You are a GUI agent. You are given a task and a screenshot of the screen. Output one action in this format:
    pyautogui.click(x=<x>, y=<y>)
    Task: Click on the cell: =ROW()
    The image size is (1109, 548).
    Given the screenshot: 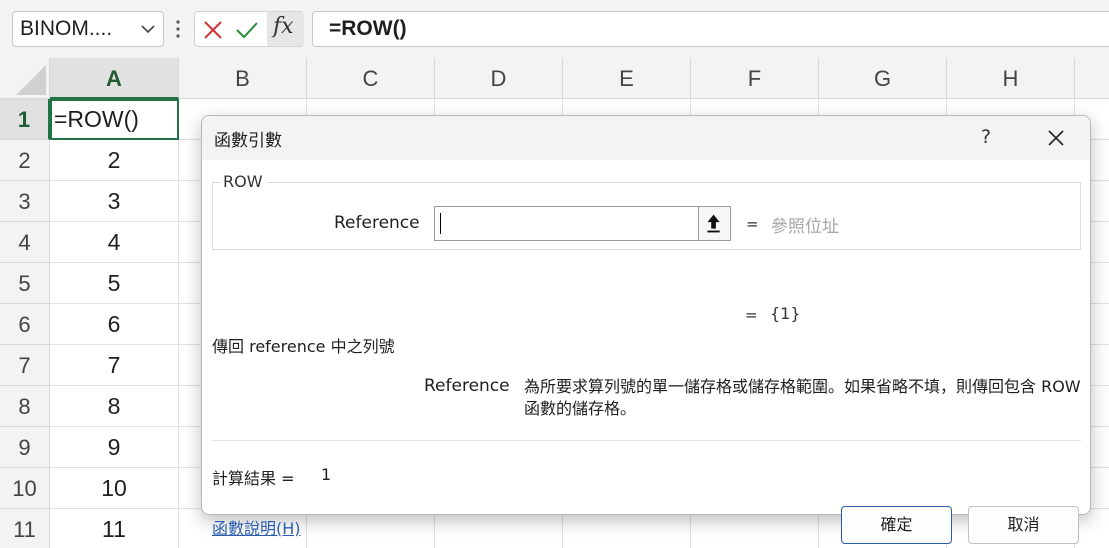 What is the action you would take?
    pyautogui.click(x=114, y=119)
    